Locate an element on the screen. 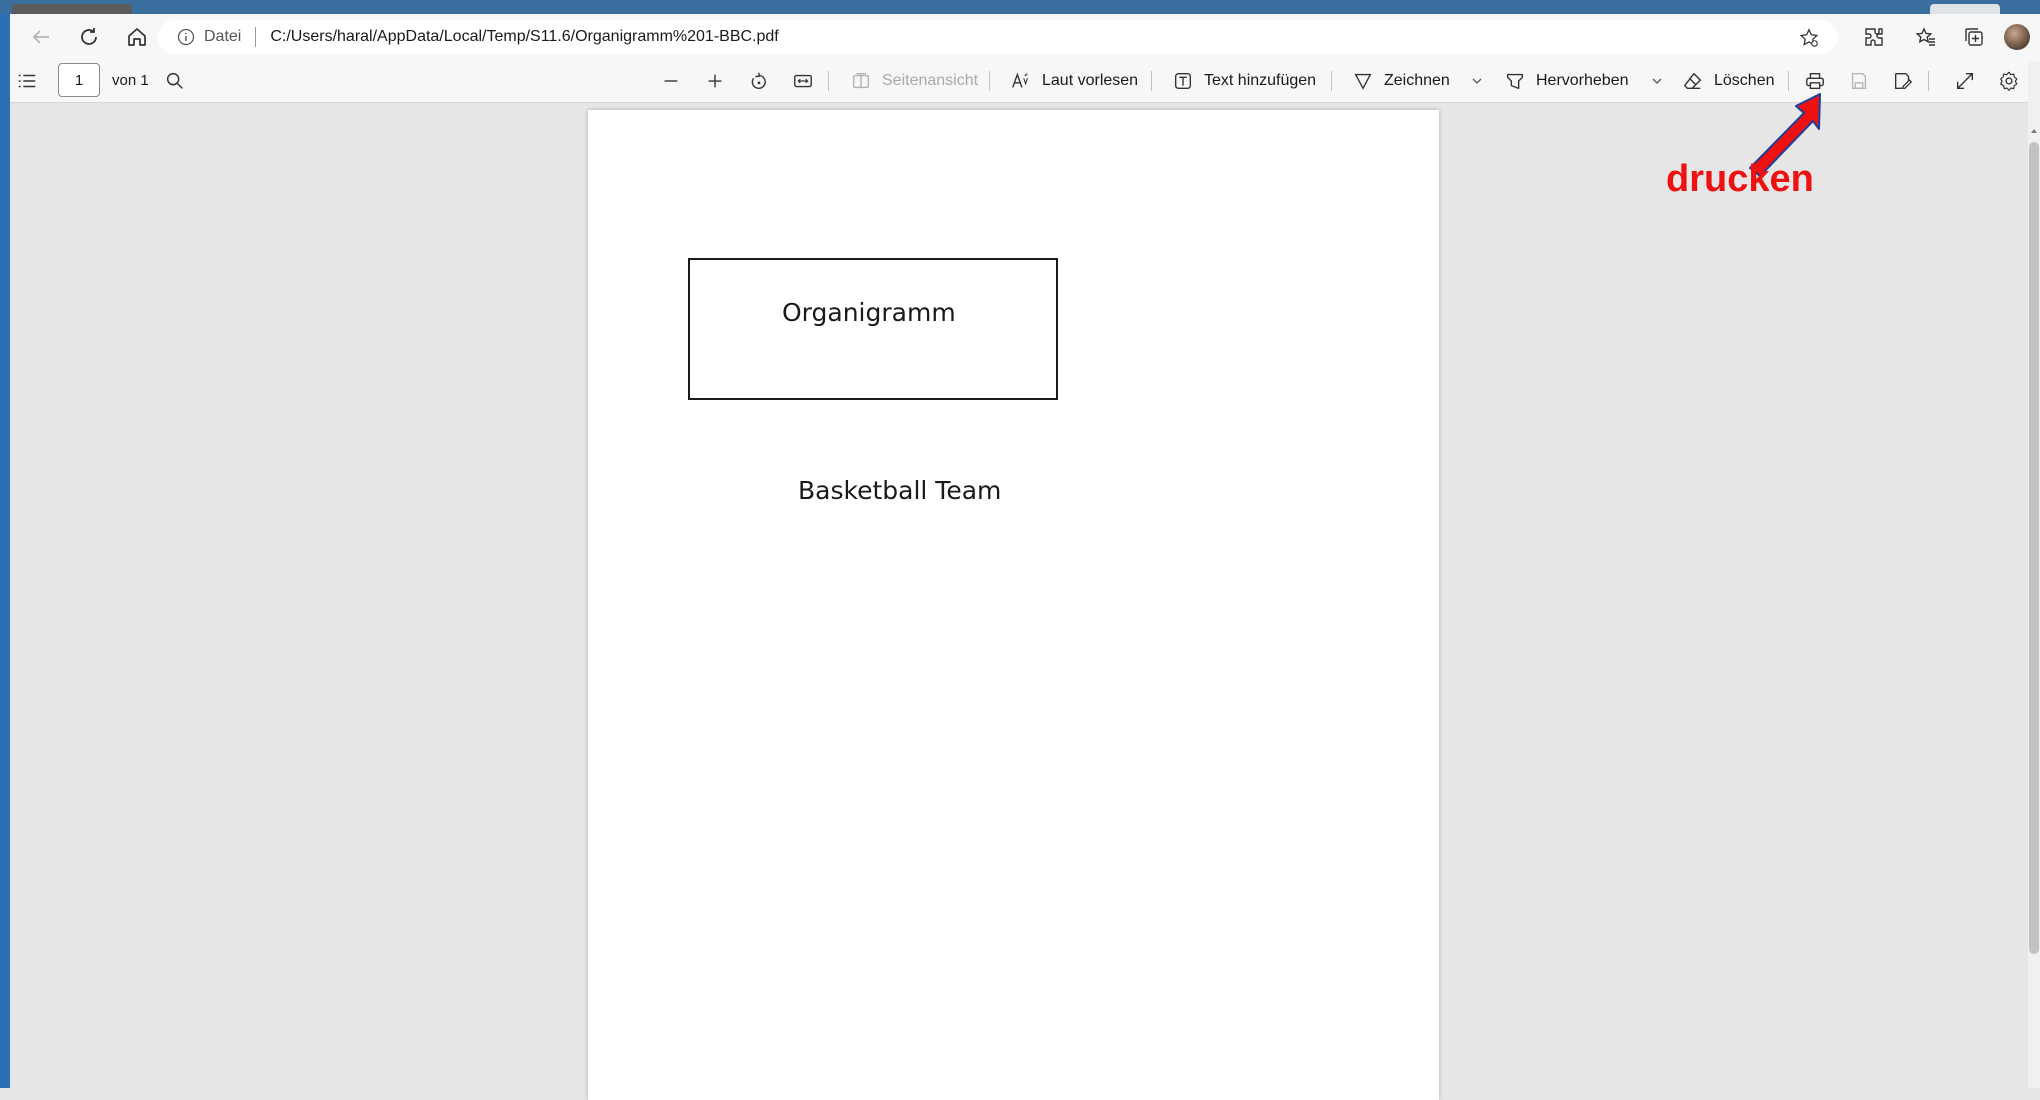  home-icon is located at coordinates (137, 37).